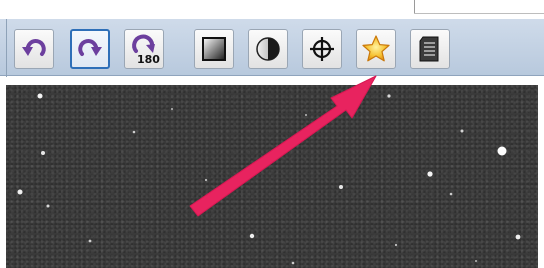 The image size is (544, 268). I want to click on rotate-left-icon, so click(34, 47).